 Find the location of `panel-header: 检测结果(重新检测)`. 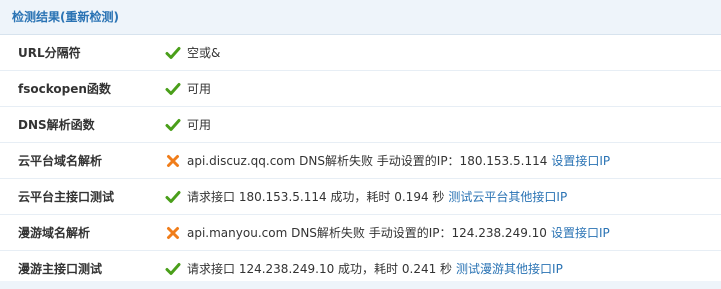

panel-header: 检测结果(重新检测) is located at coordinates (360, 17).